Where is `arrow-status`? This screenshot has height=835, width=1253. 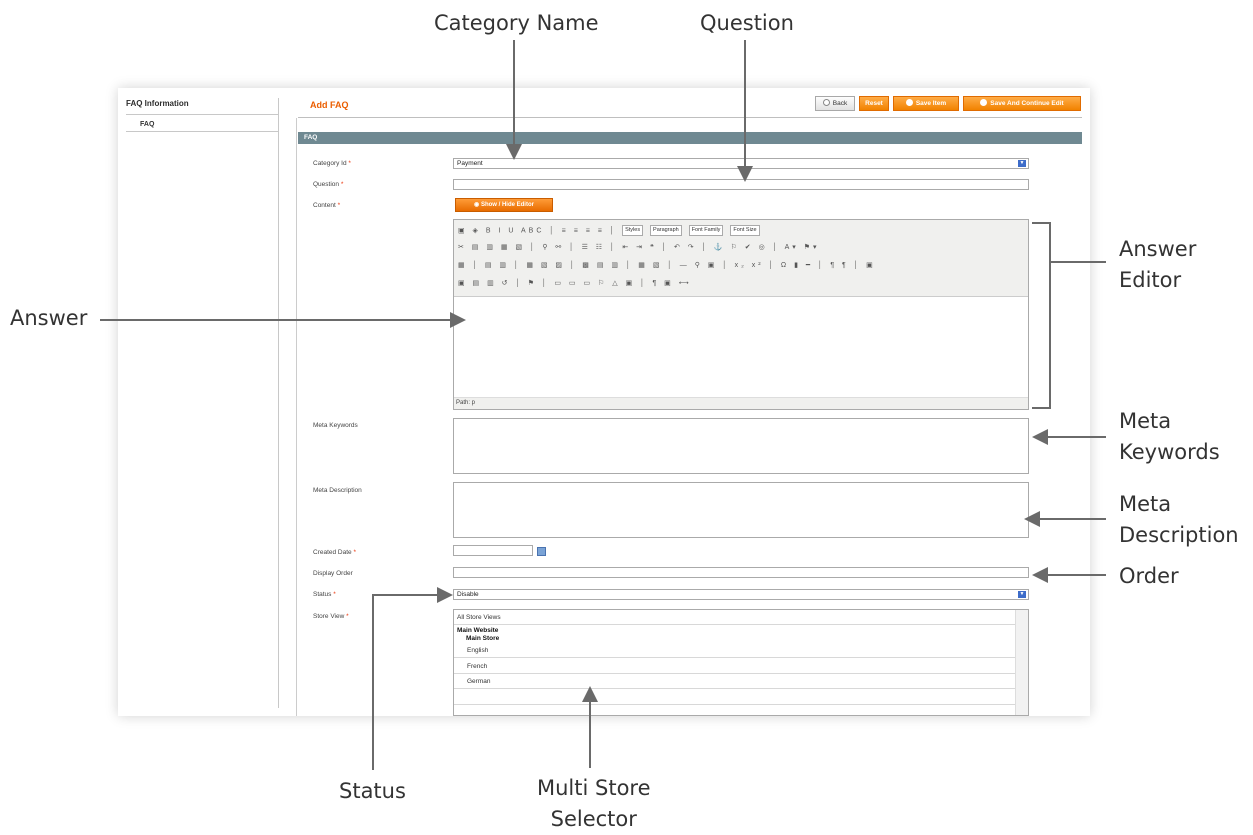
arrow-status is located at coordinates (412, 678).